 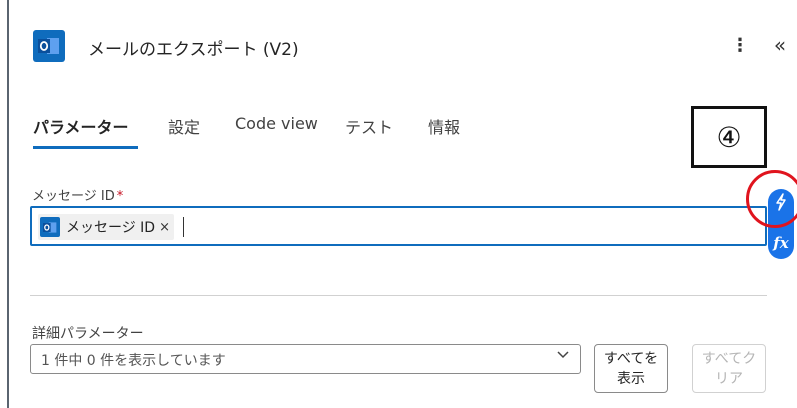 What do you see at coordinates (398, 295) in the screenshot?
I see `section-divider` at bounding box center [398, 295].